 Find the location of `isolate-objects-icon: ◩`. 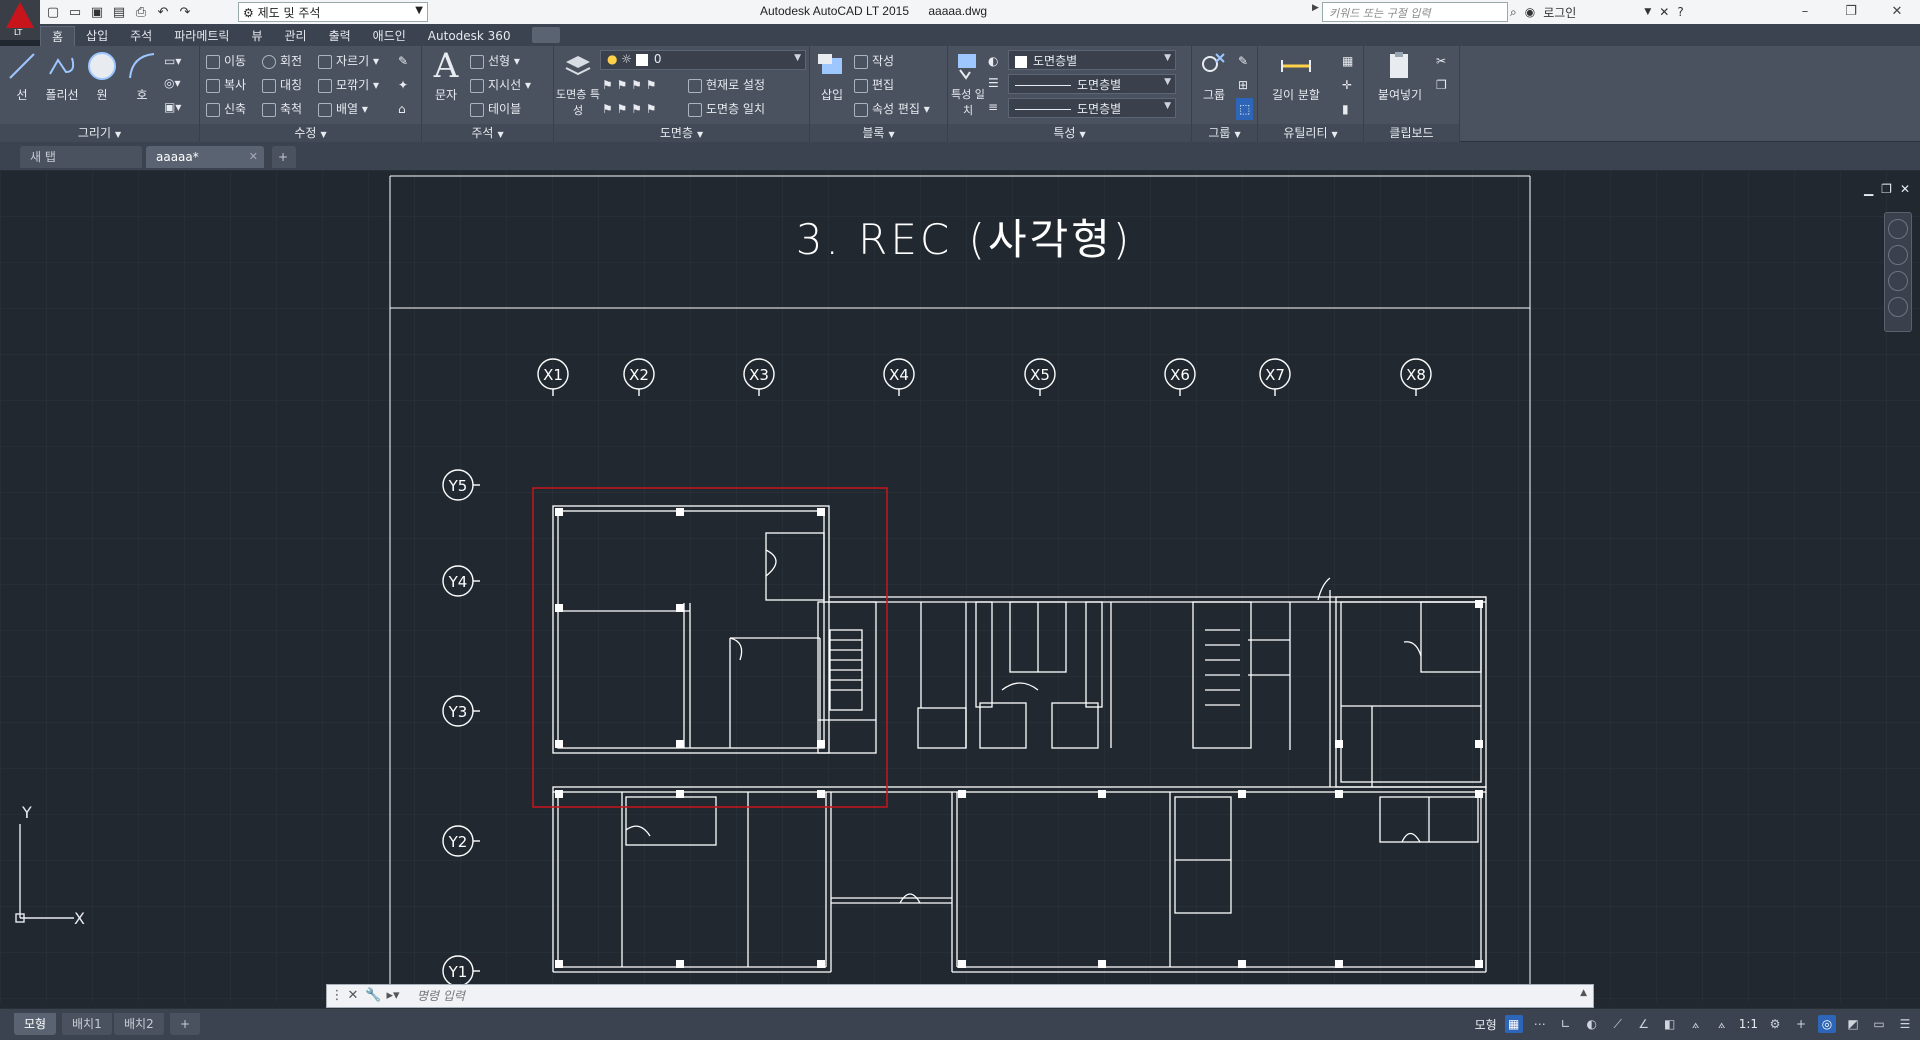

isolate-objects-icon: ◩ is located at coordinates (1853, 1024).